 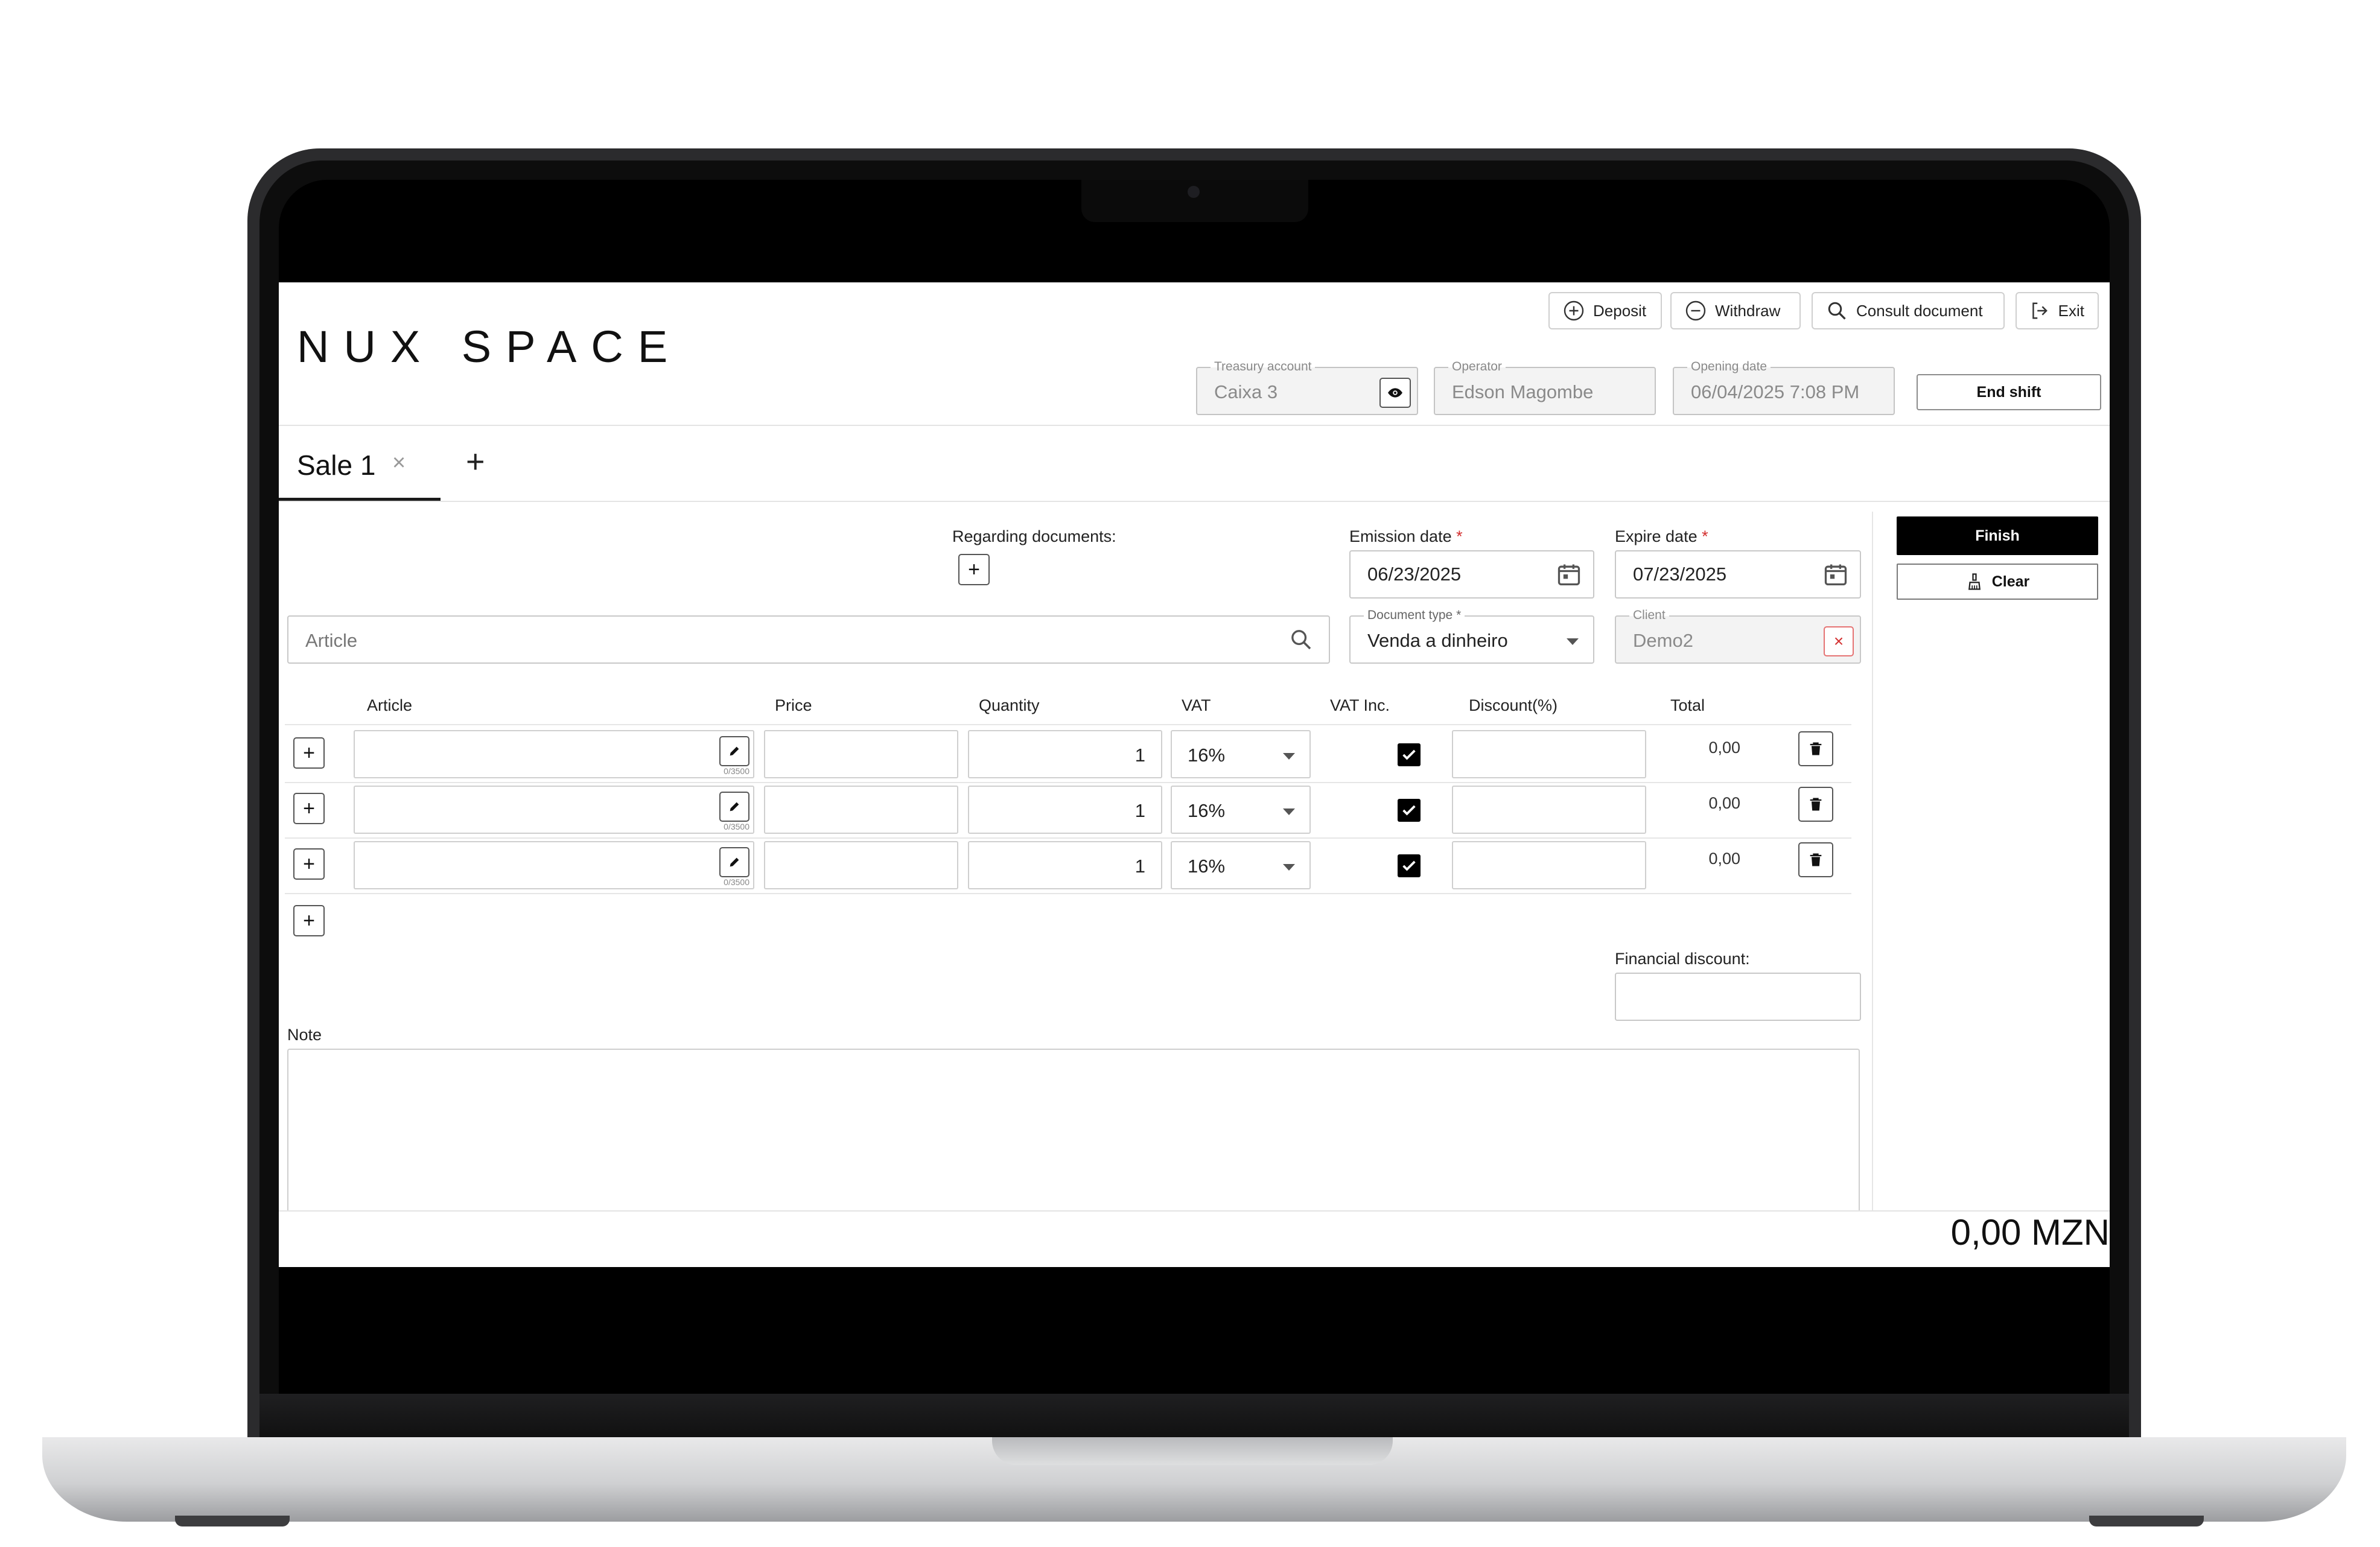 What do you see at coordinates (1194, 426) in the screenshot?
I see `header-divider` at bounding box center [1194, 426].